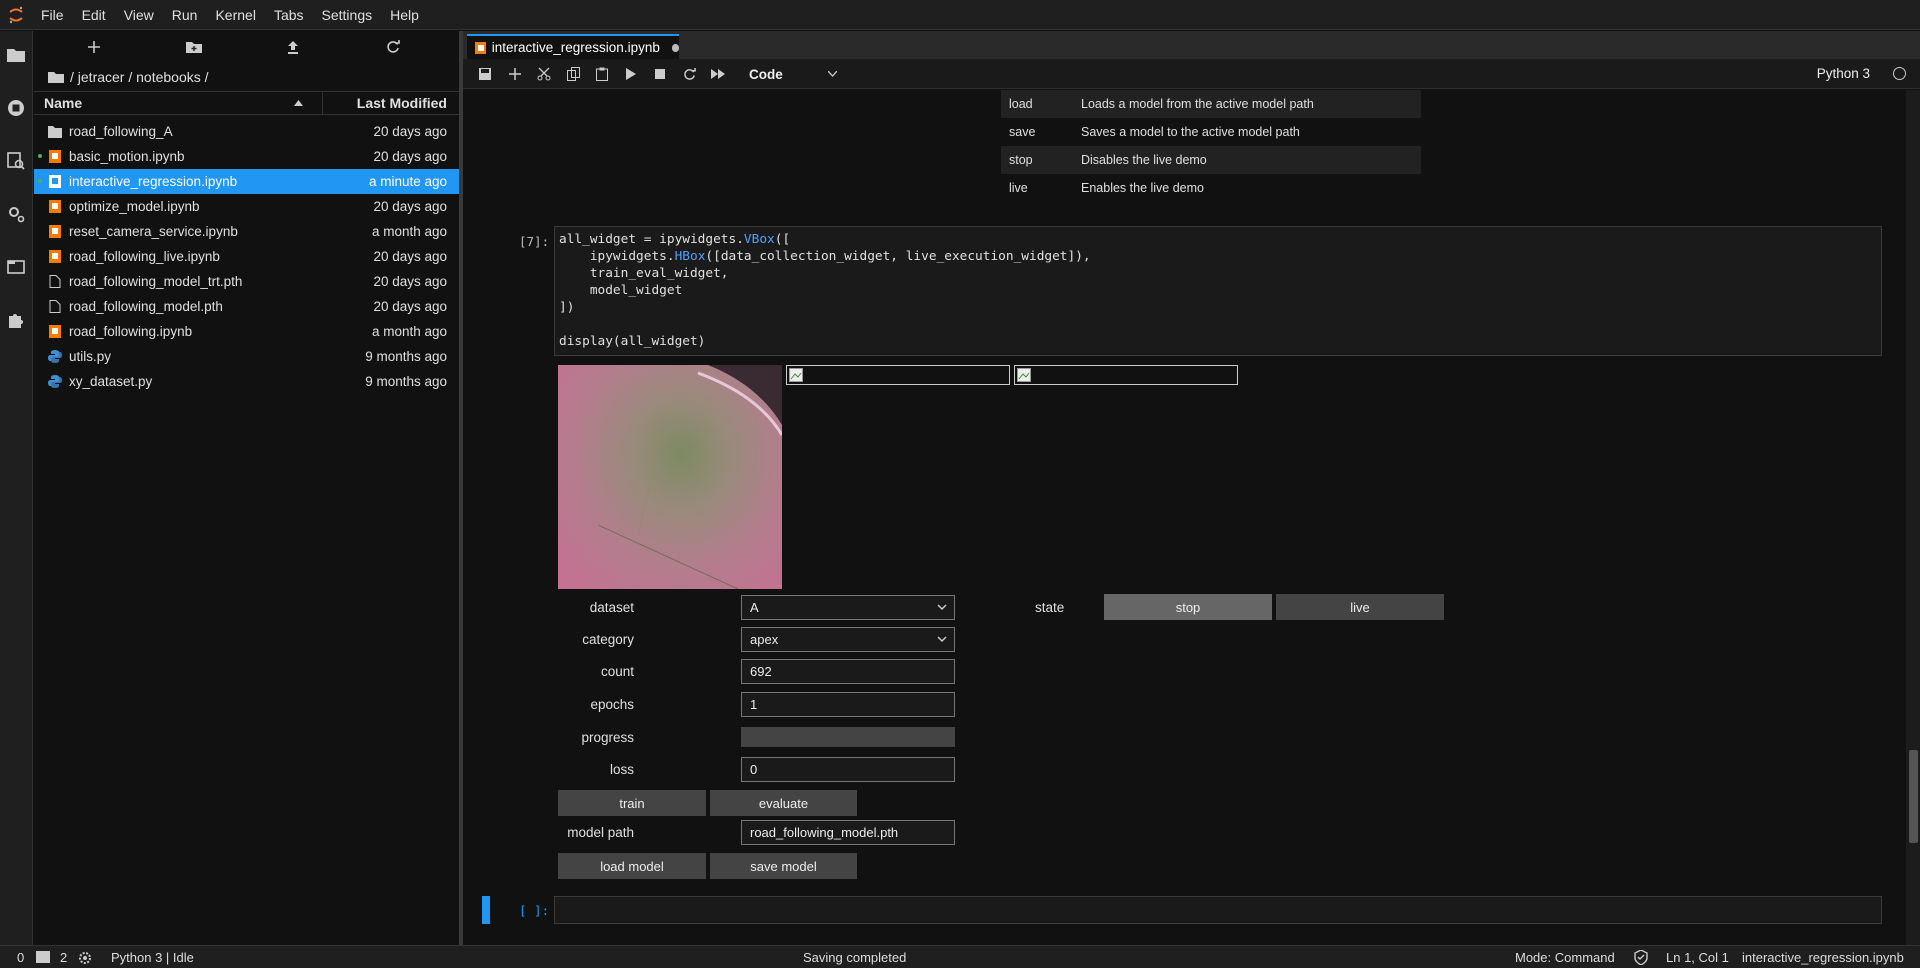 The height and width of the screenshot is (968, 1920). Describe the element at coordinates (246, 331) in the screenshot. I see `file-row: road_following.ipynb a month ago` at that location.